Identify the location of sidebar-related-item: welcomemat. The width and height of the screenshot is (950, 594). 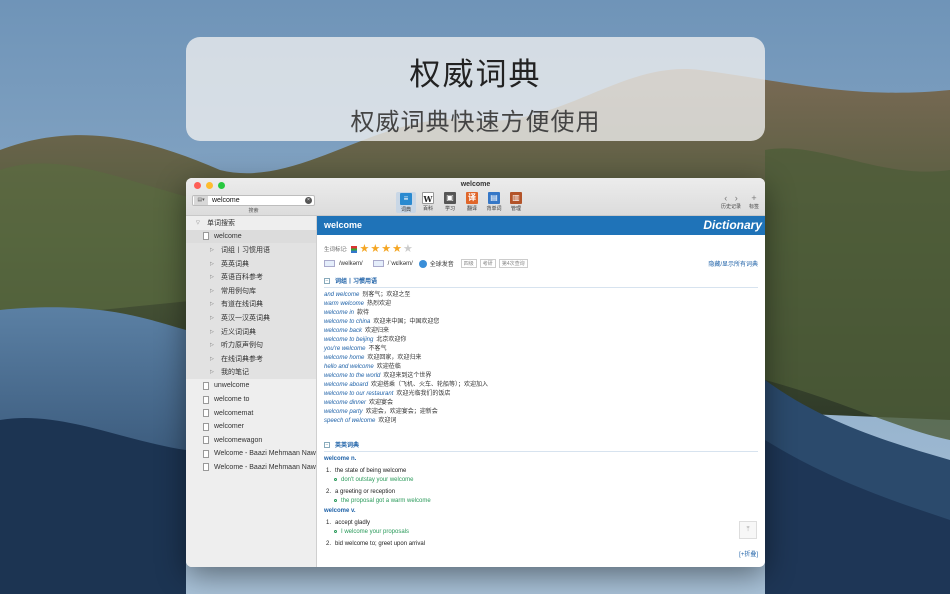
(251, 413).